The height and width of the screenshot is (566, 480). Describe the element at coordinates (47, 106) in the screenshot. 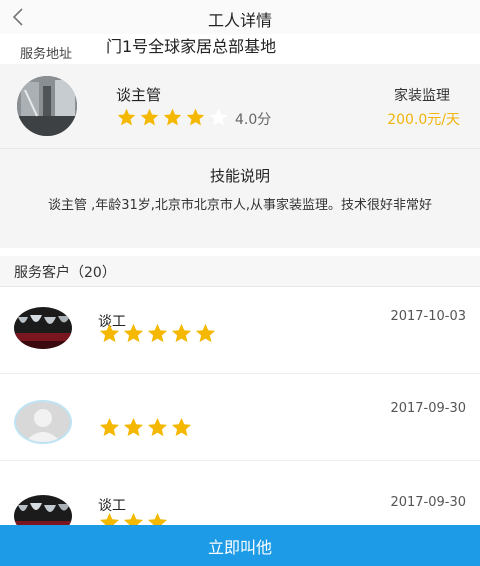

I see `worker-avatar` at that location.